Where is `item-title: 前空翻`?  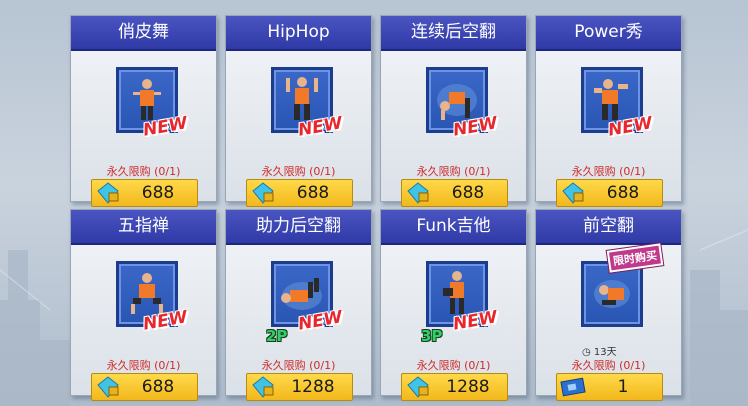 item-title: 前空翻 is located at coordinates (608, 227).